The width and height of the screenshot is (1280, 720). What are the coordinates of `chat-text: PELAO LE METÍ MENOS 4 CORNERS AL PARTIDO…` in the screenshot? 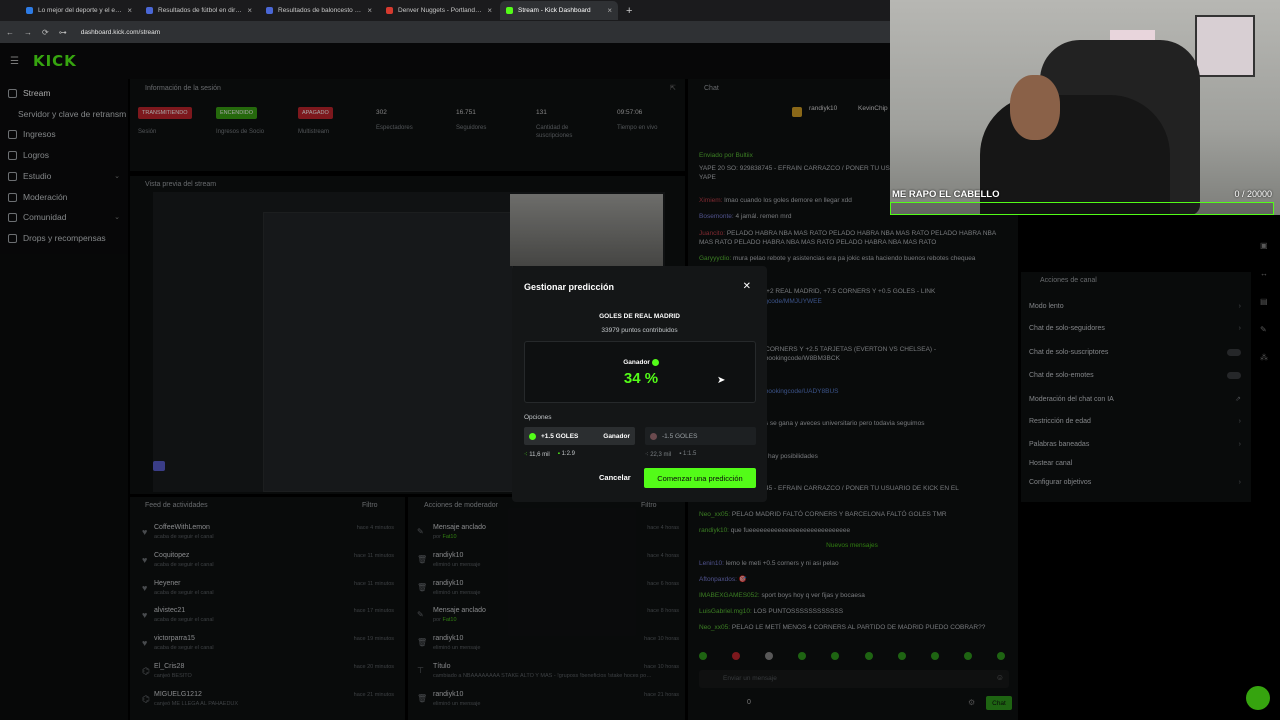 It's located at (858, 627).